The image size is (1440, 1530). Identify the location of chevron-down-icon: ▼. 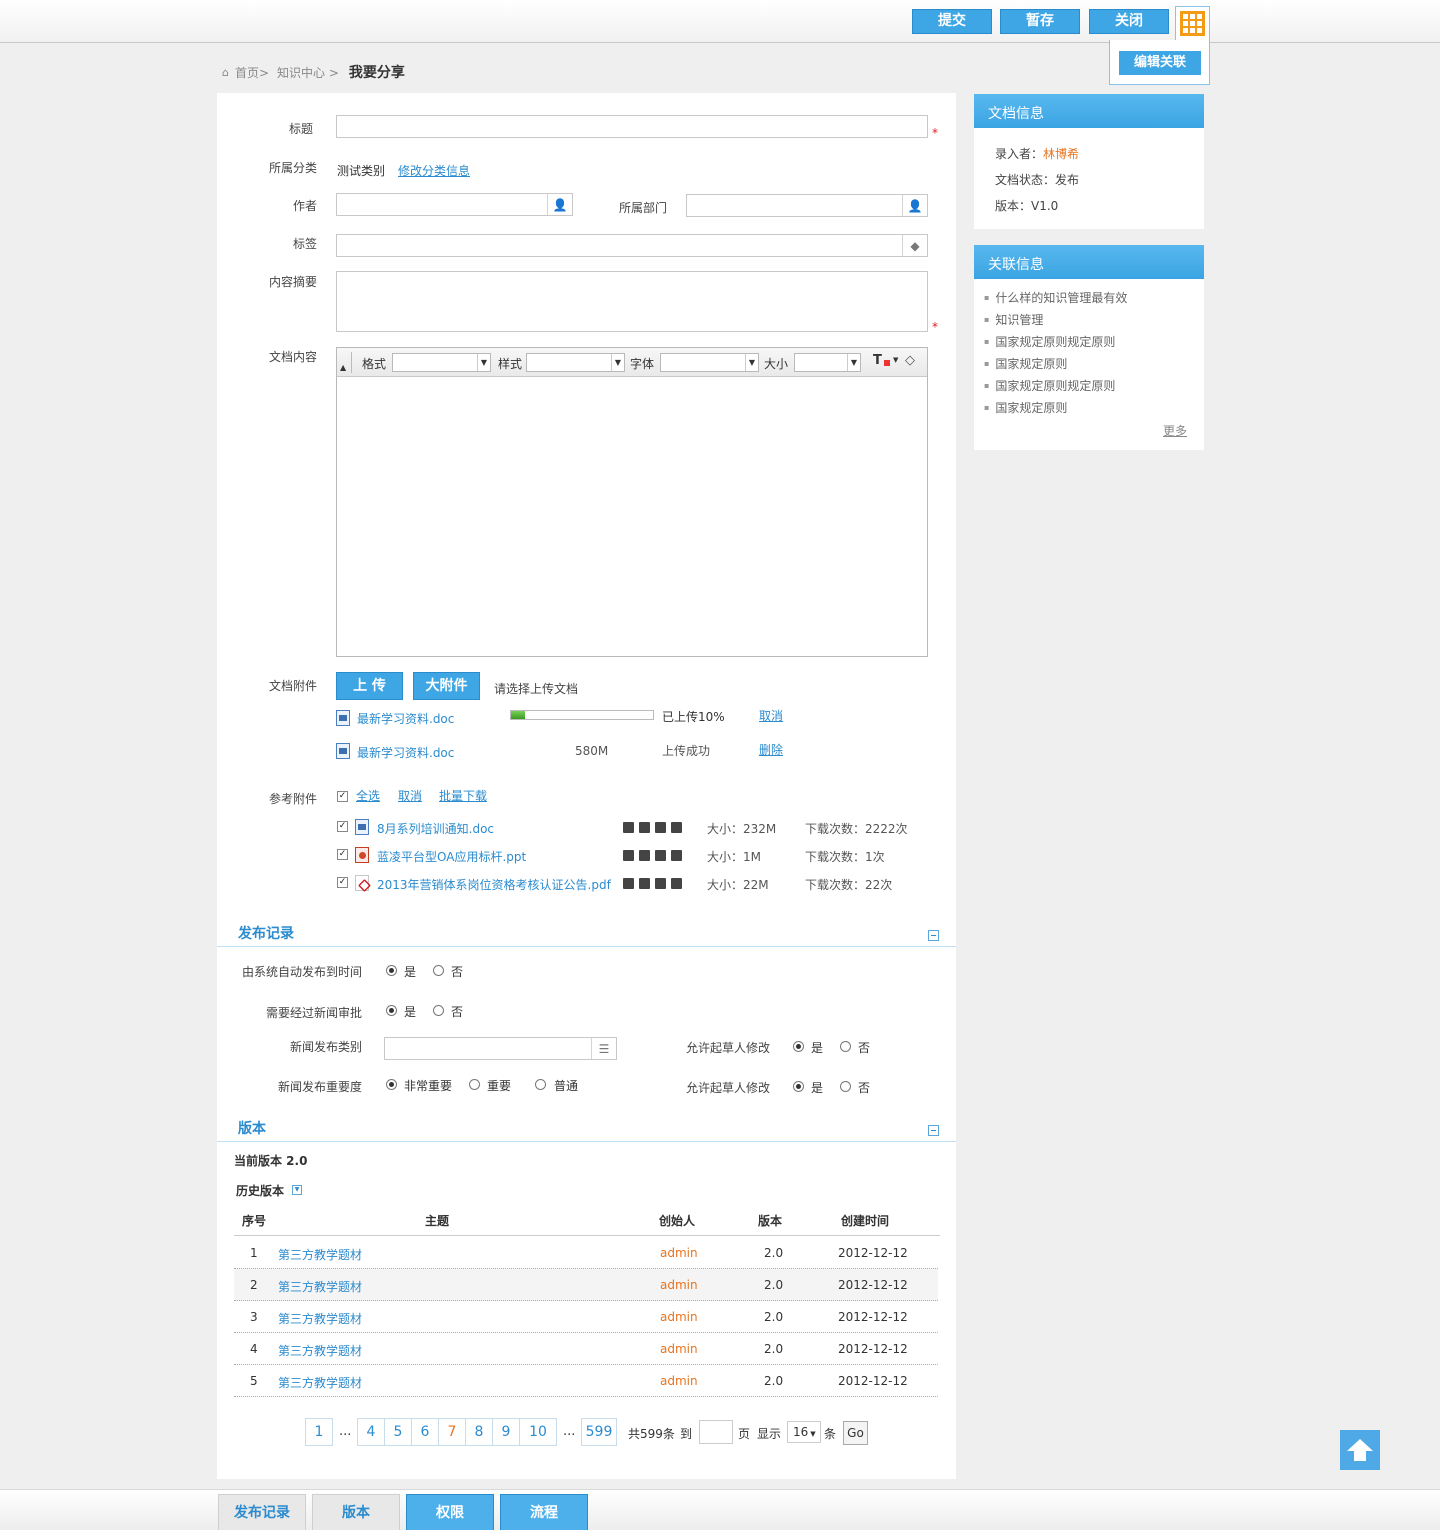
(297, 1190).